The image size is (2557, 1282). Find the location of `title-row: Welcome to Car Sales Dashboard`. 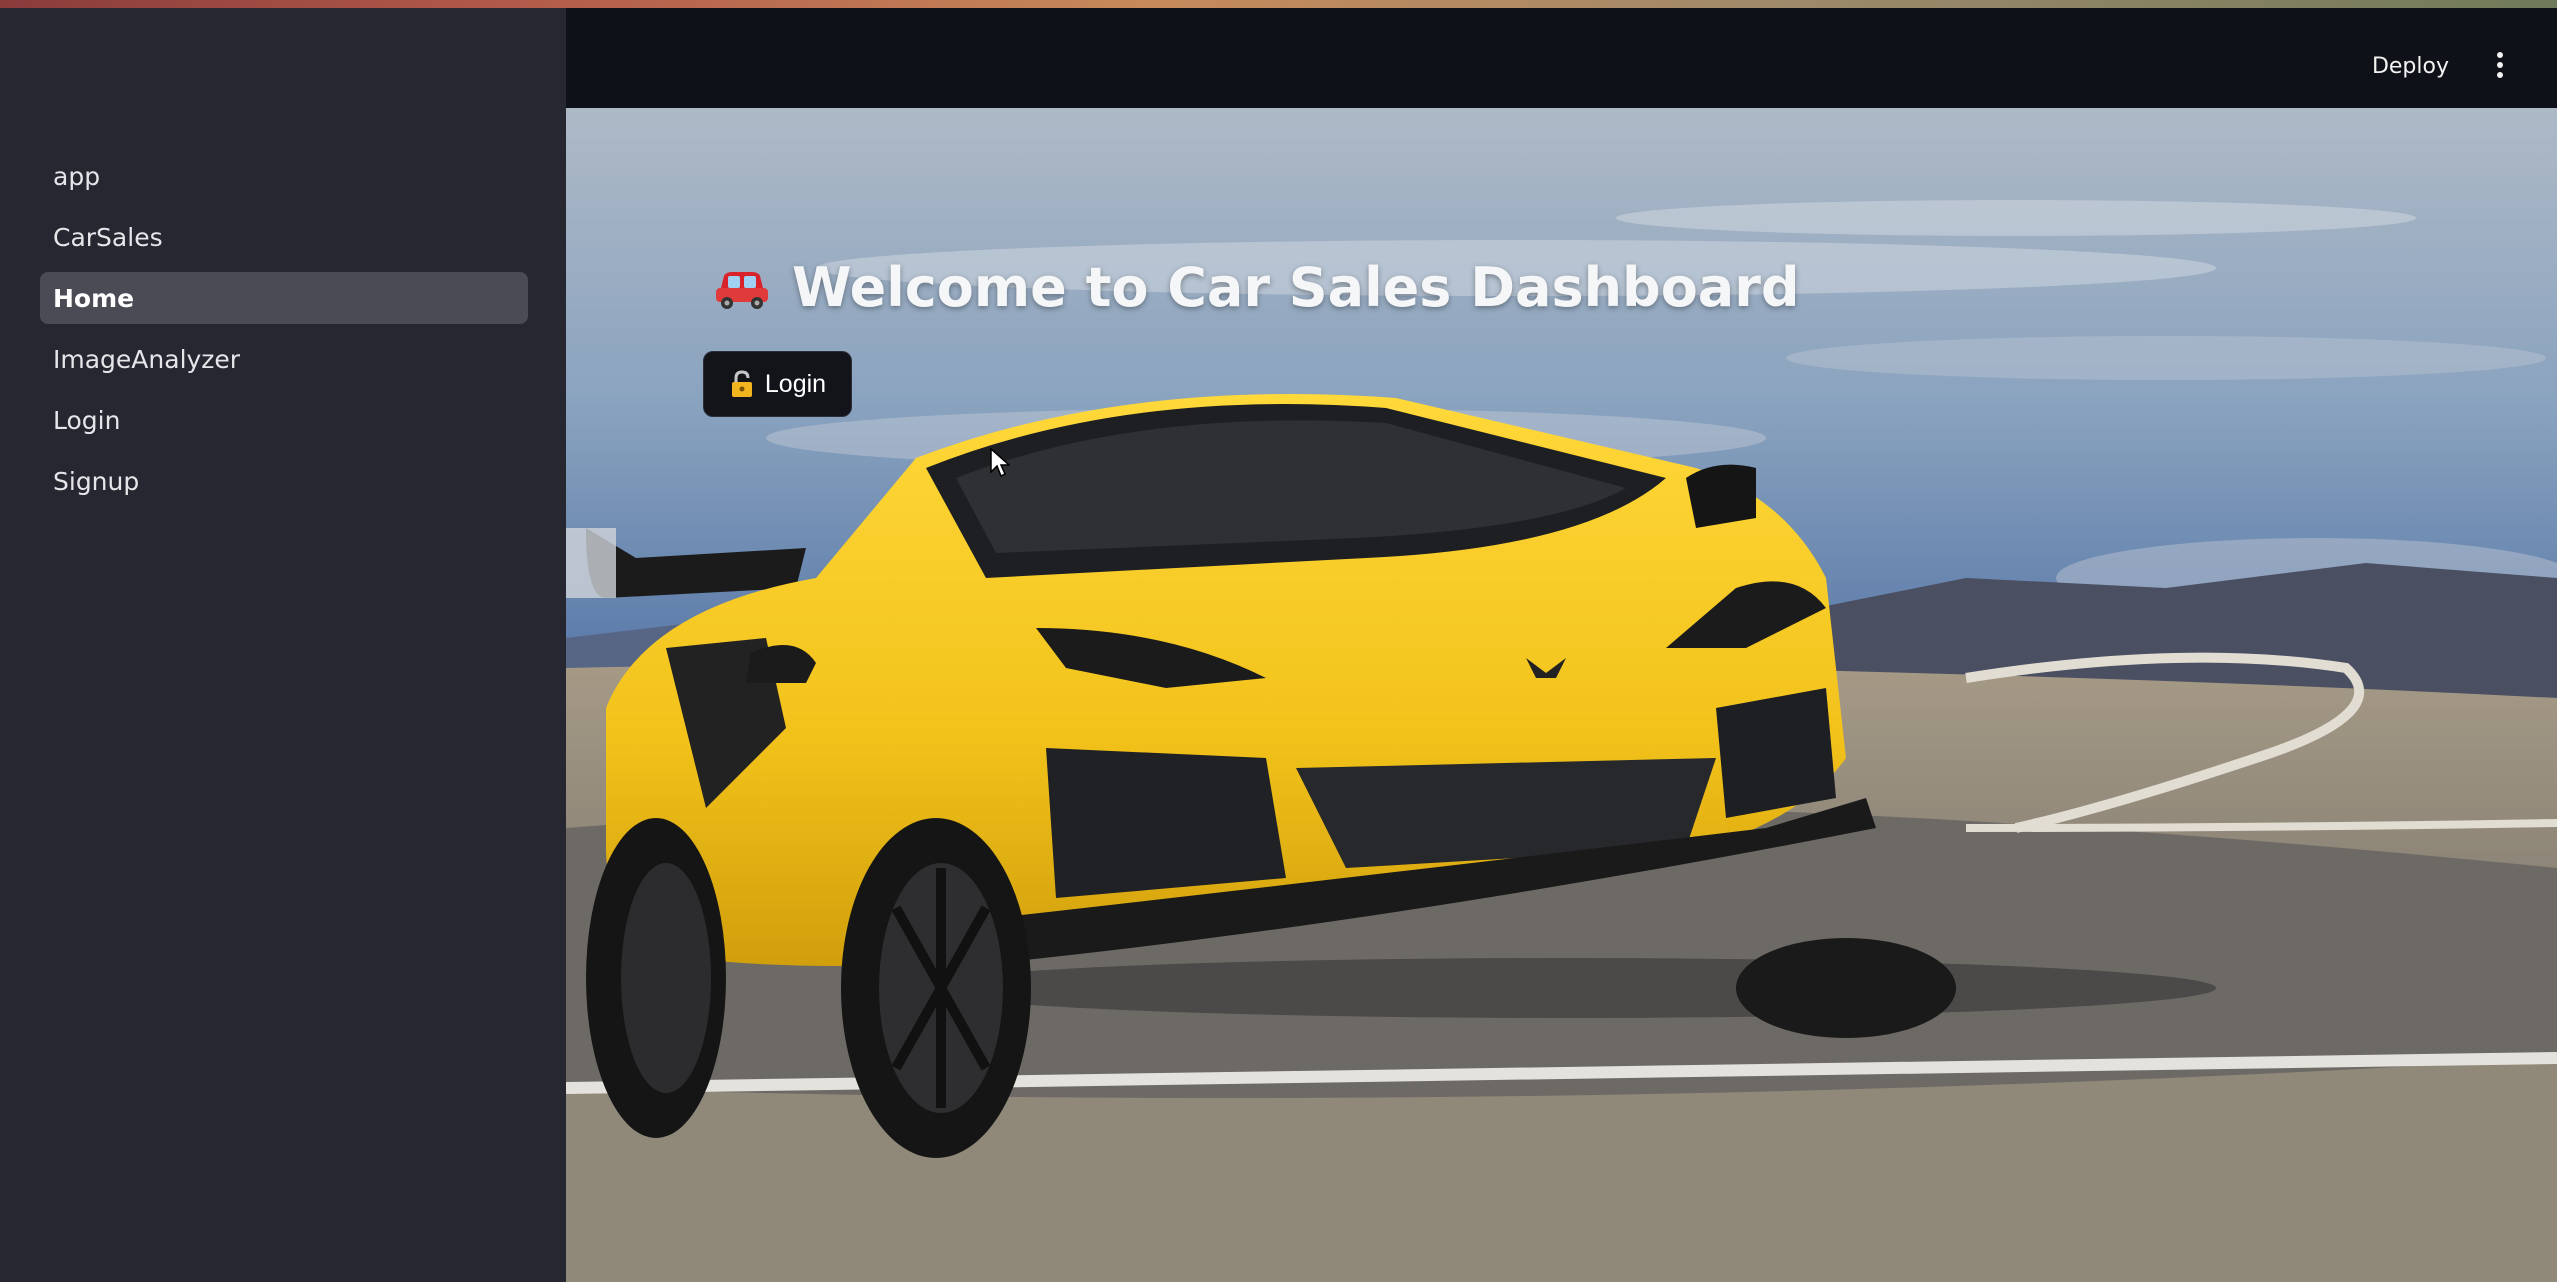

title-row: Welcome to Car Sales Dashboard is located at coordinates (1256, 287).